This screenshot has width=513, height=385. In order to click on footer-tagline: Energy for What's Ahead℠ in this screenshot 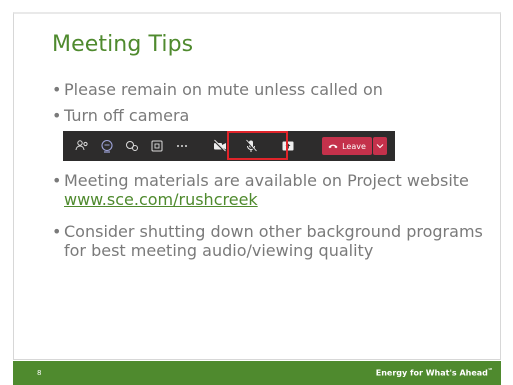, I will do `click(434, 373)`.